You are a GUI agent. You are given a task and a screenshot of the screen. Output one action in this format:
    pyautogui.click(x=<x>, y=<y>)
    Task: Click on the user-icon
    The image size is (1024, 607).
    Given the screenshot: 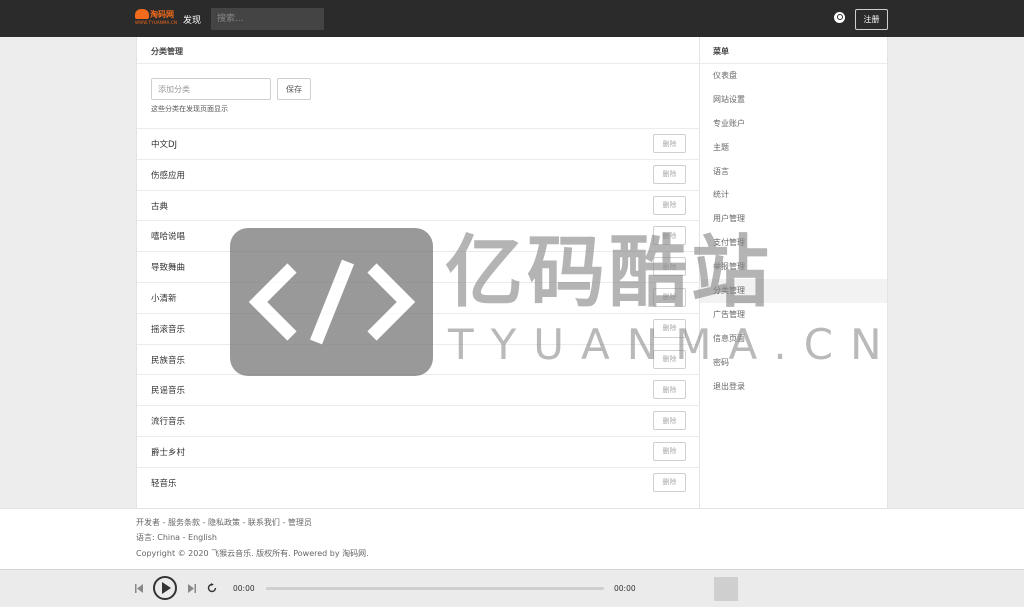 What is the action you would take?
    pyautogui.click(x=839, y=17)
    